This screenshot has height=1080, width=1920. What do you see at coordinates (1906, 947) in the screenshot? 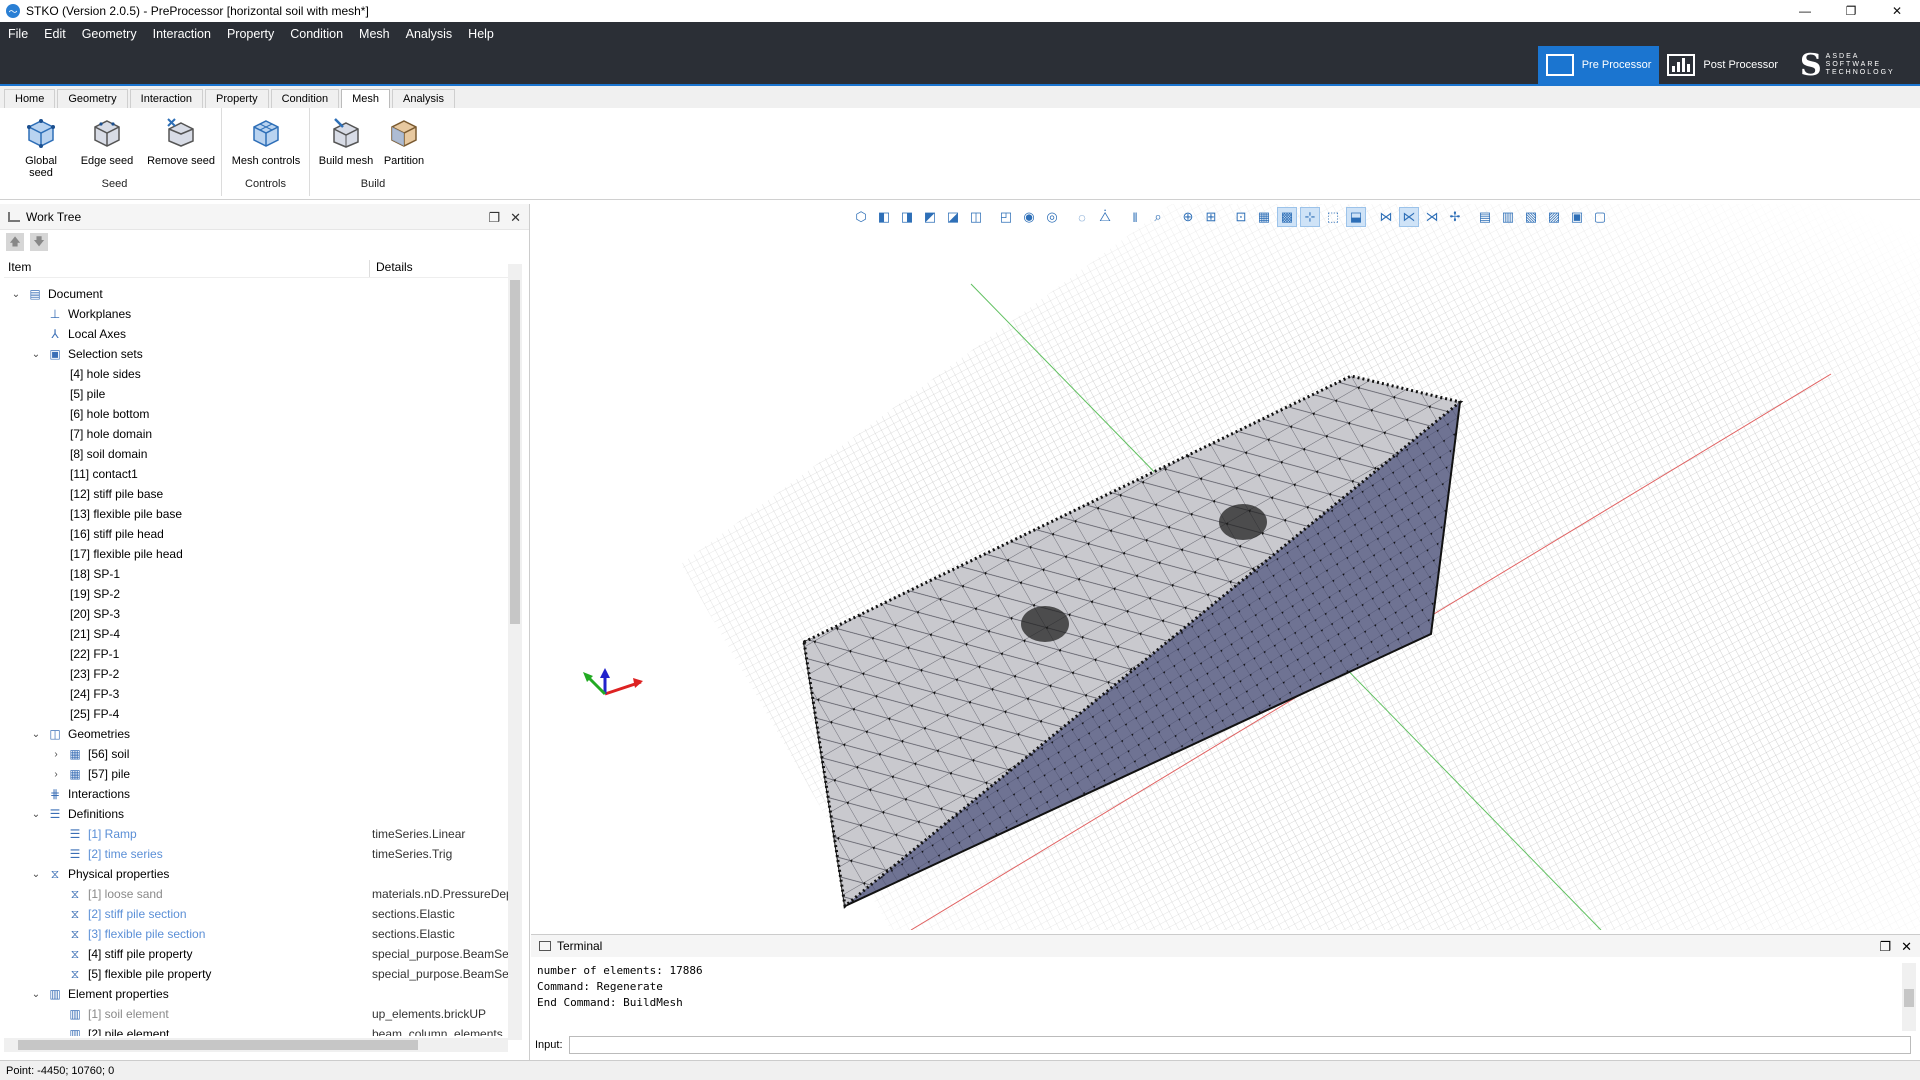
I see `close-terminal-icon: ✕` at bounding box center [1906, 947].